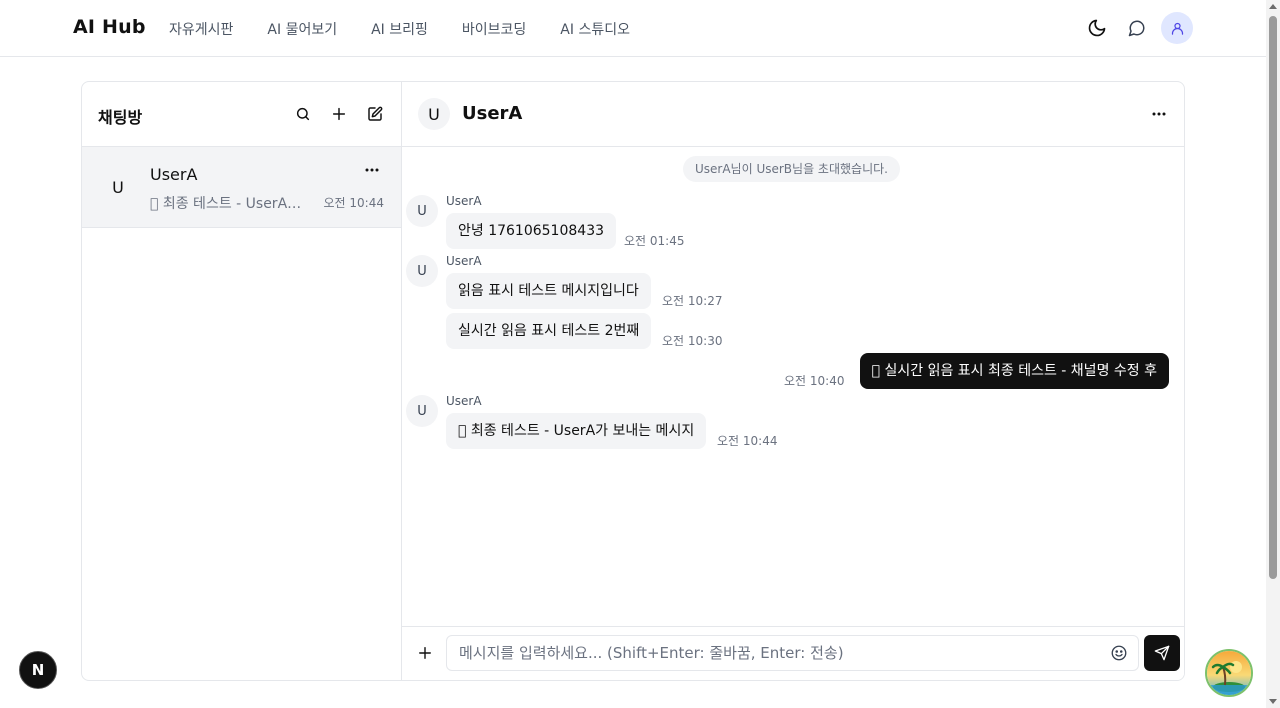  I want to click on nav-item-ai-studio: AI 스튜디오, so click(595, 29).